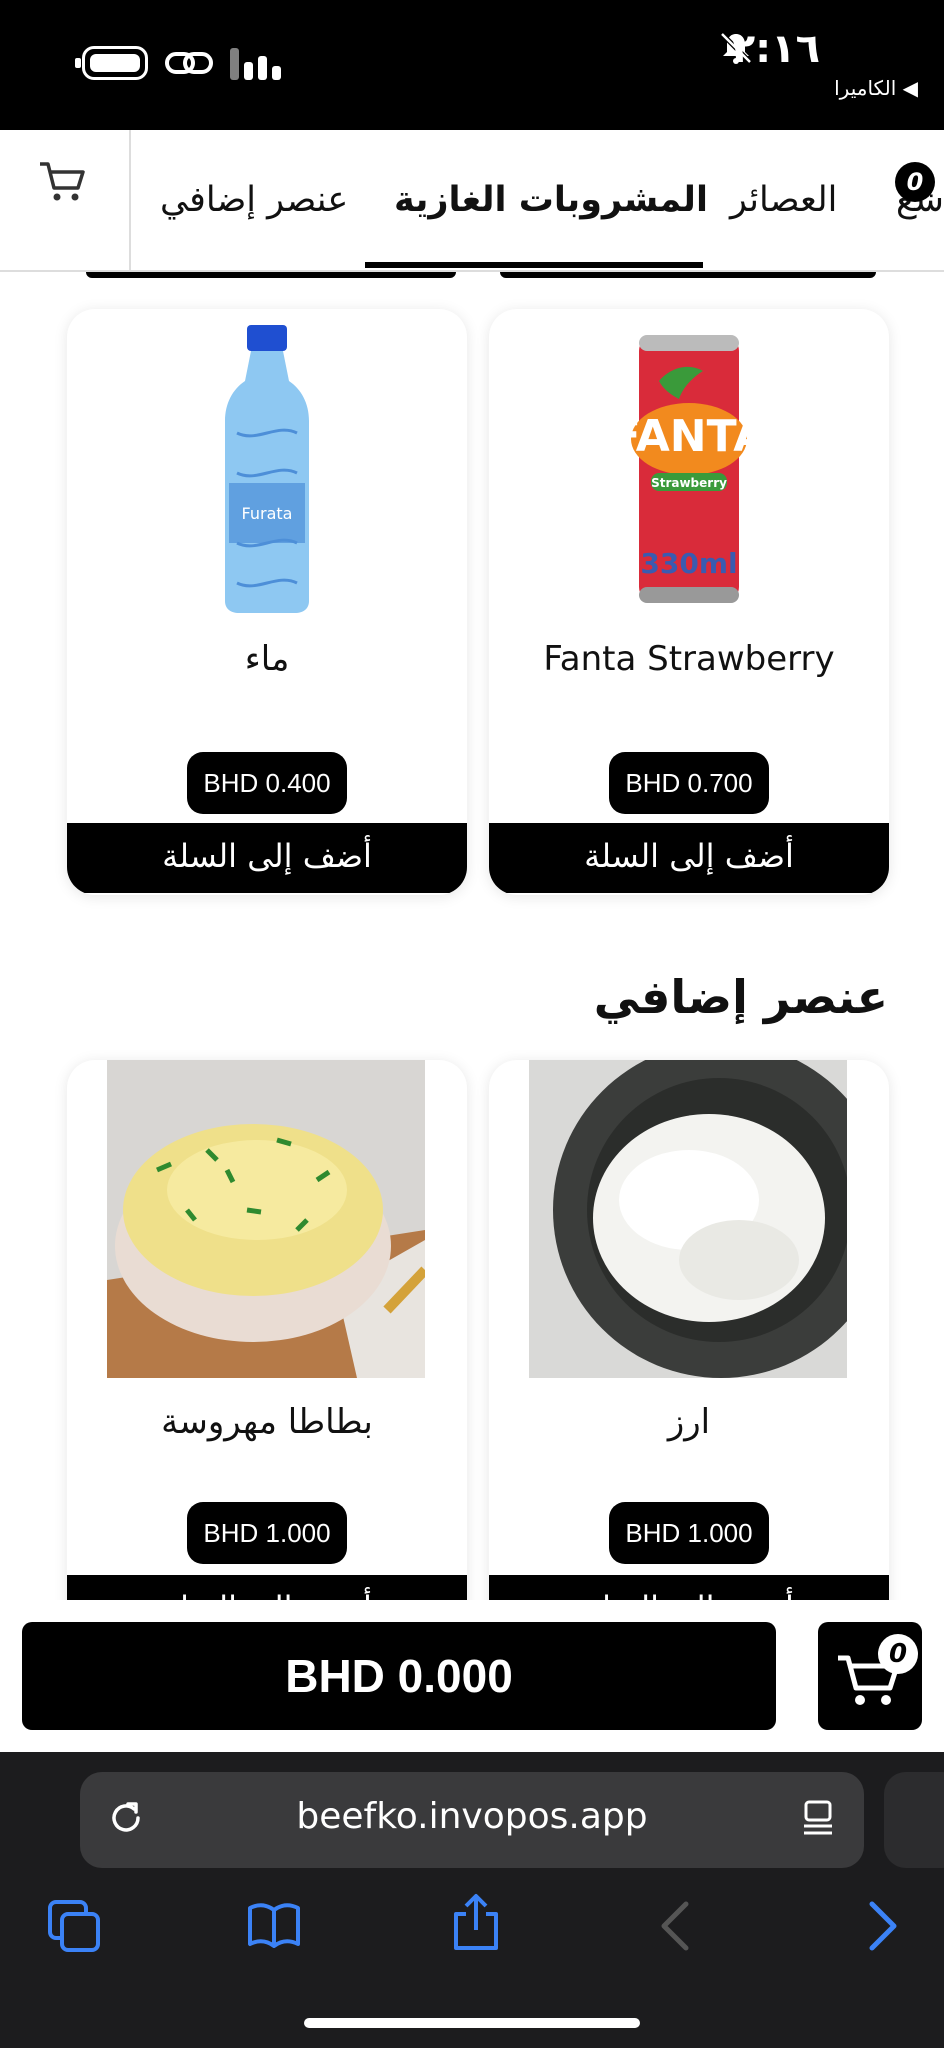 The height and width of the screenshot is (2048, 944). Describe the element at coordinates (274, 1926) in the screenshot. I see `bookmarks-icon` at that location.